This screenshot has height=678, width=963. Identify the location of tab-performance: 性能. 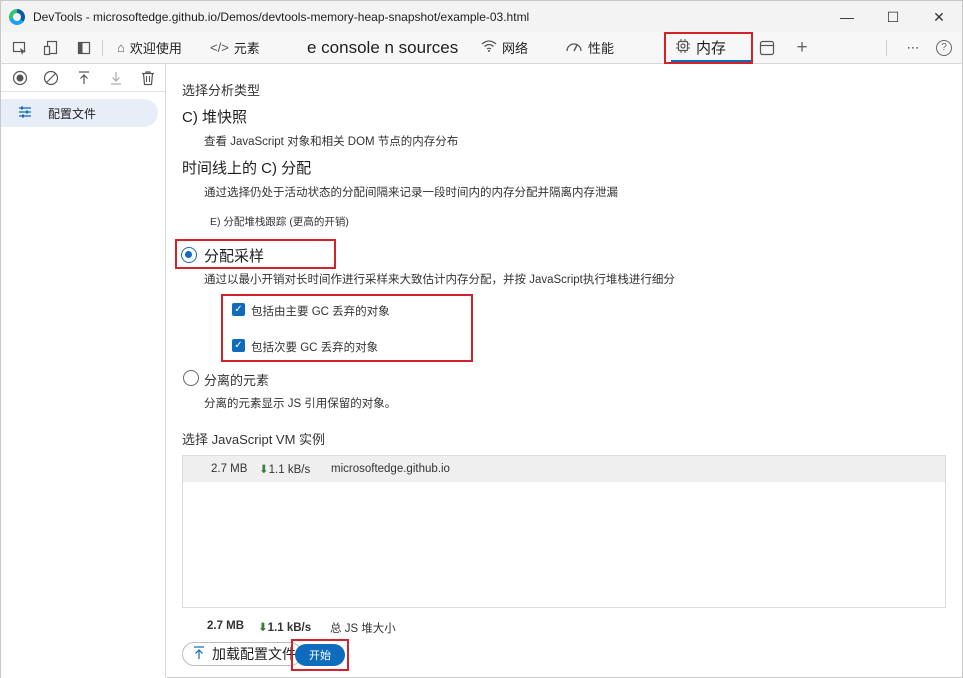
(589, 47).